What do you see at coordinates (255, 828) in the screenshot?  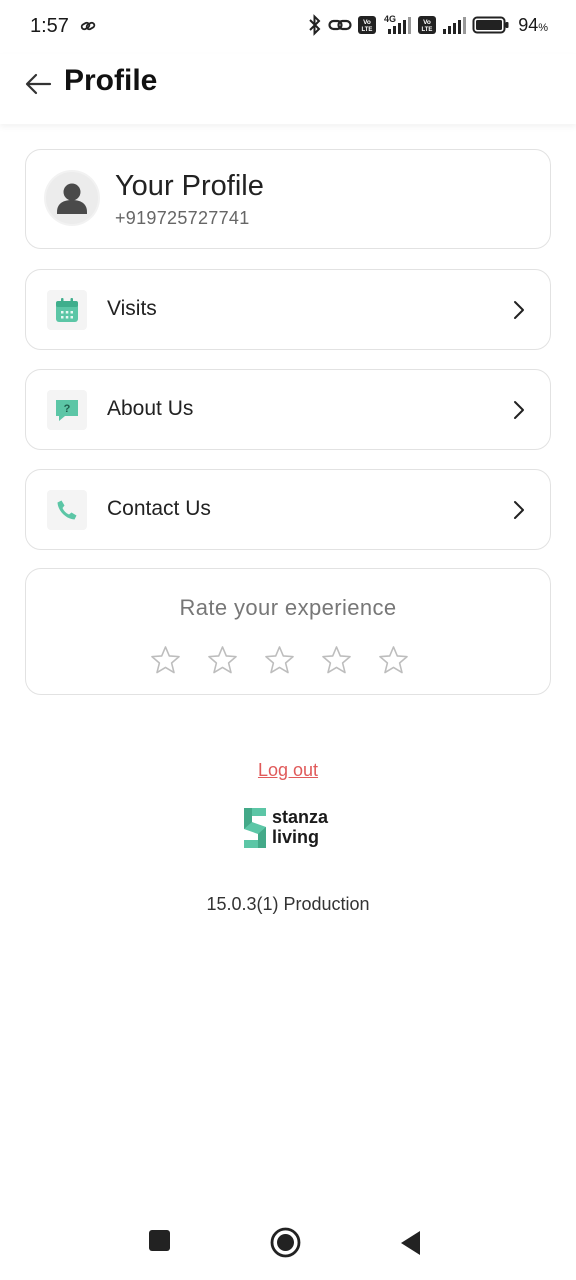 I see `brand-mark-icon` at bounding box center [255, 828].